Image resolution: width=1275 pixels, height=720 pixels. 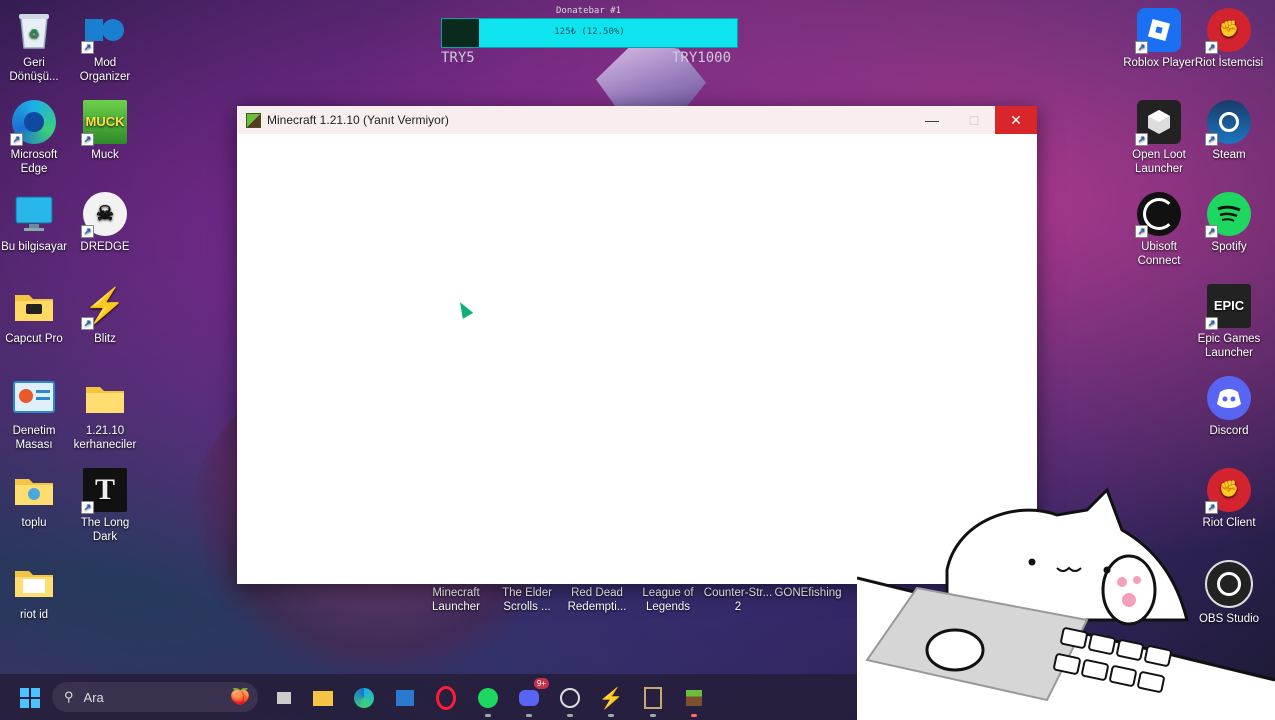 I want to click on desktop-icon-riot-id-folder: riot id, so click(x=35, y=591).